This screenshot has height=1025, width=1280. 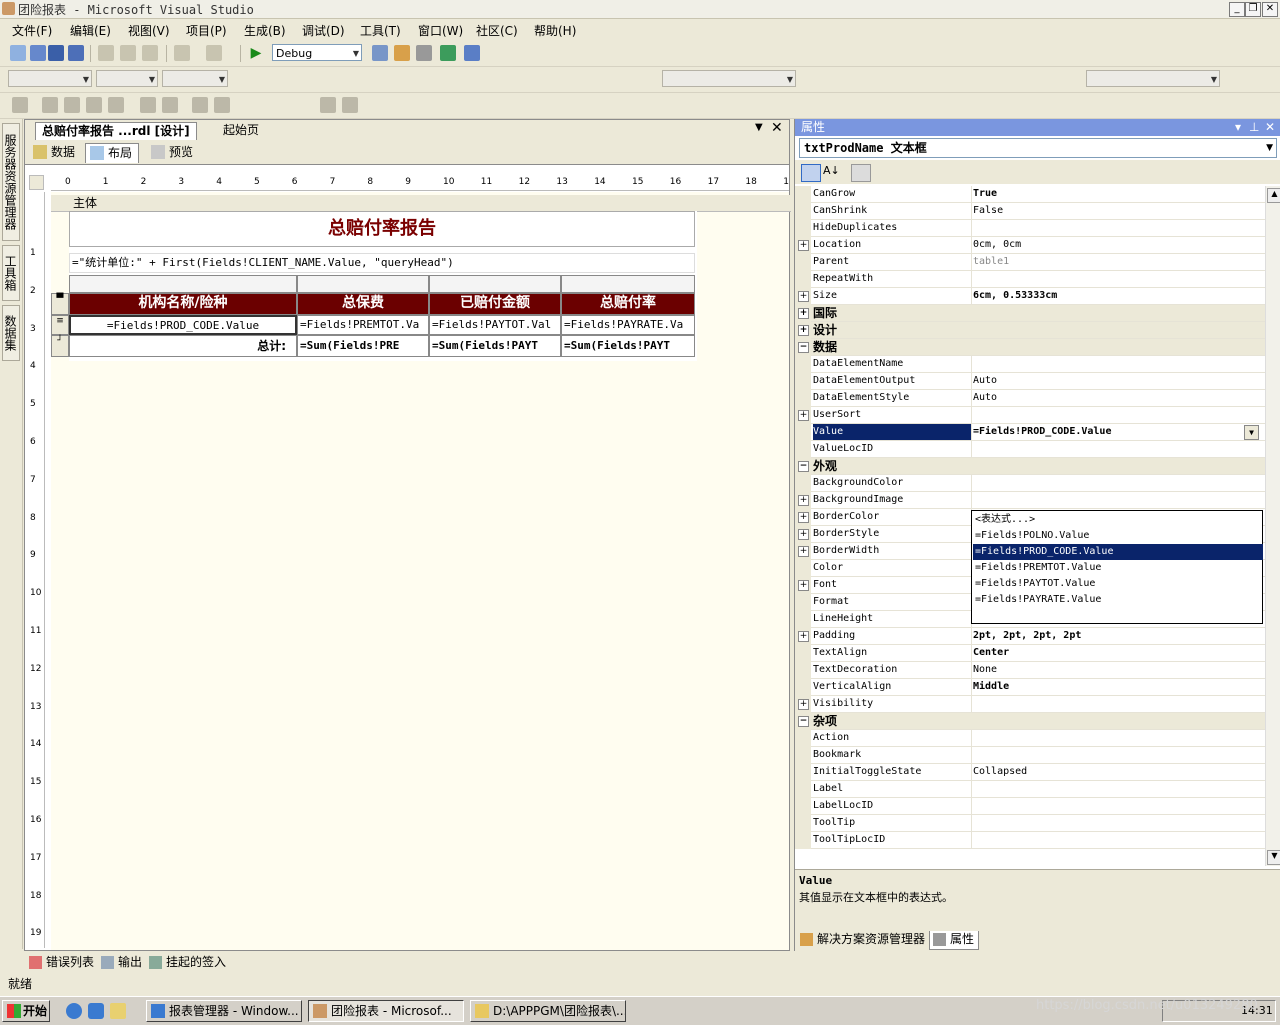 I want to click on menu-tools: 工具(T), so click(x=380, y=30).